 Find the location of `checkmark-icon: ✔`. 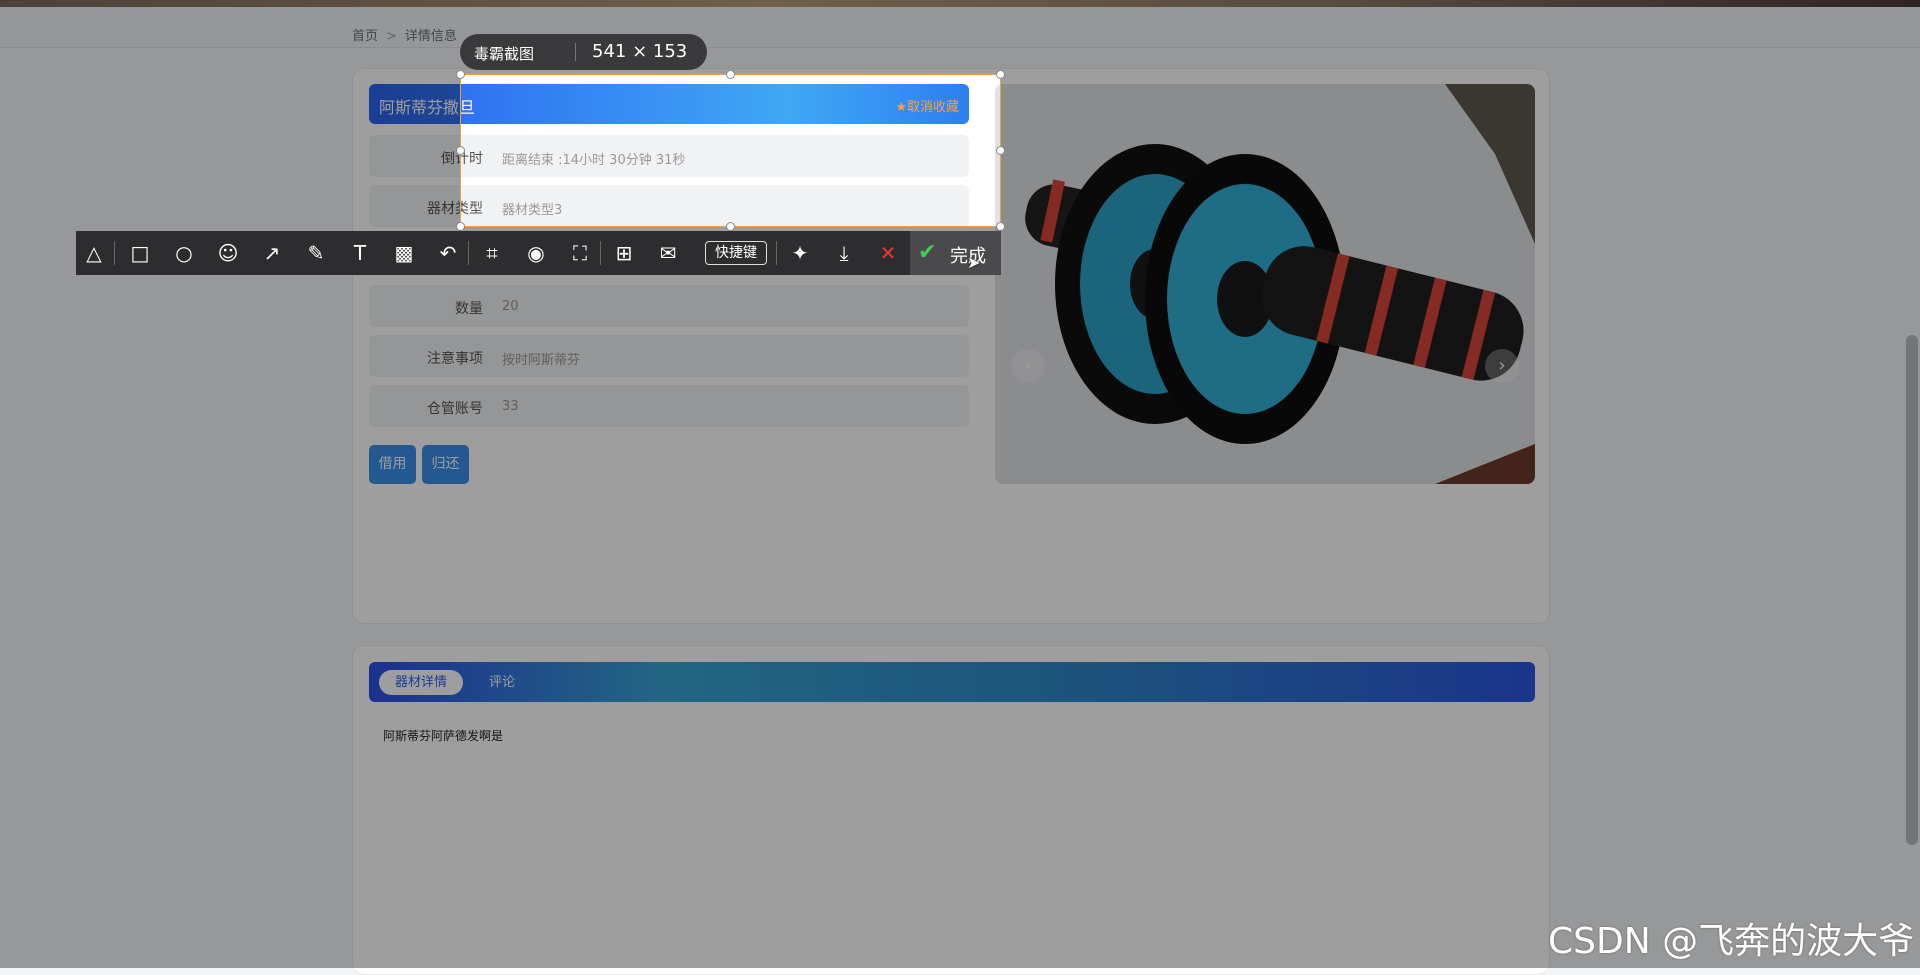

checkmark-icon: ✔ is located at coordinates (927, 252).